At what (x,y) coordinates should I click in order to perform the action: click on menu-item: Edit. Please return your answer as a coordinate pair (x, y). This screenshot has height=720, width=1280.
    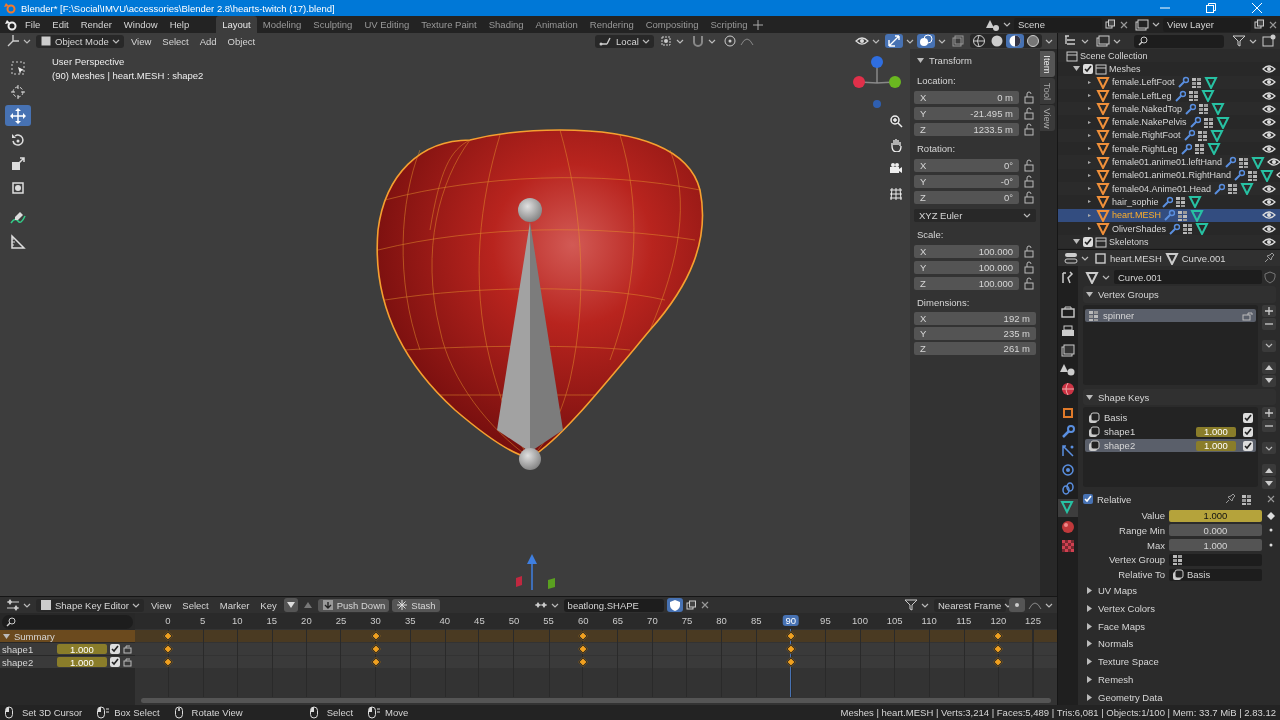
    Looking at the image, I should click on (60, 24).